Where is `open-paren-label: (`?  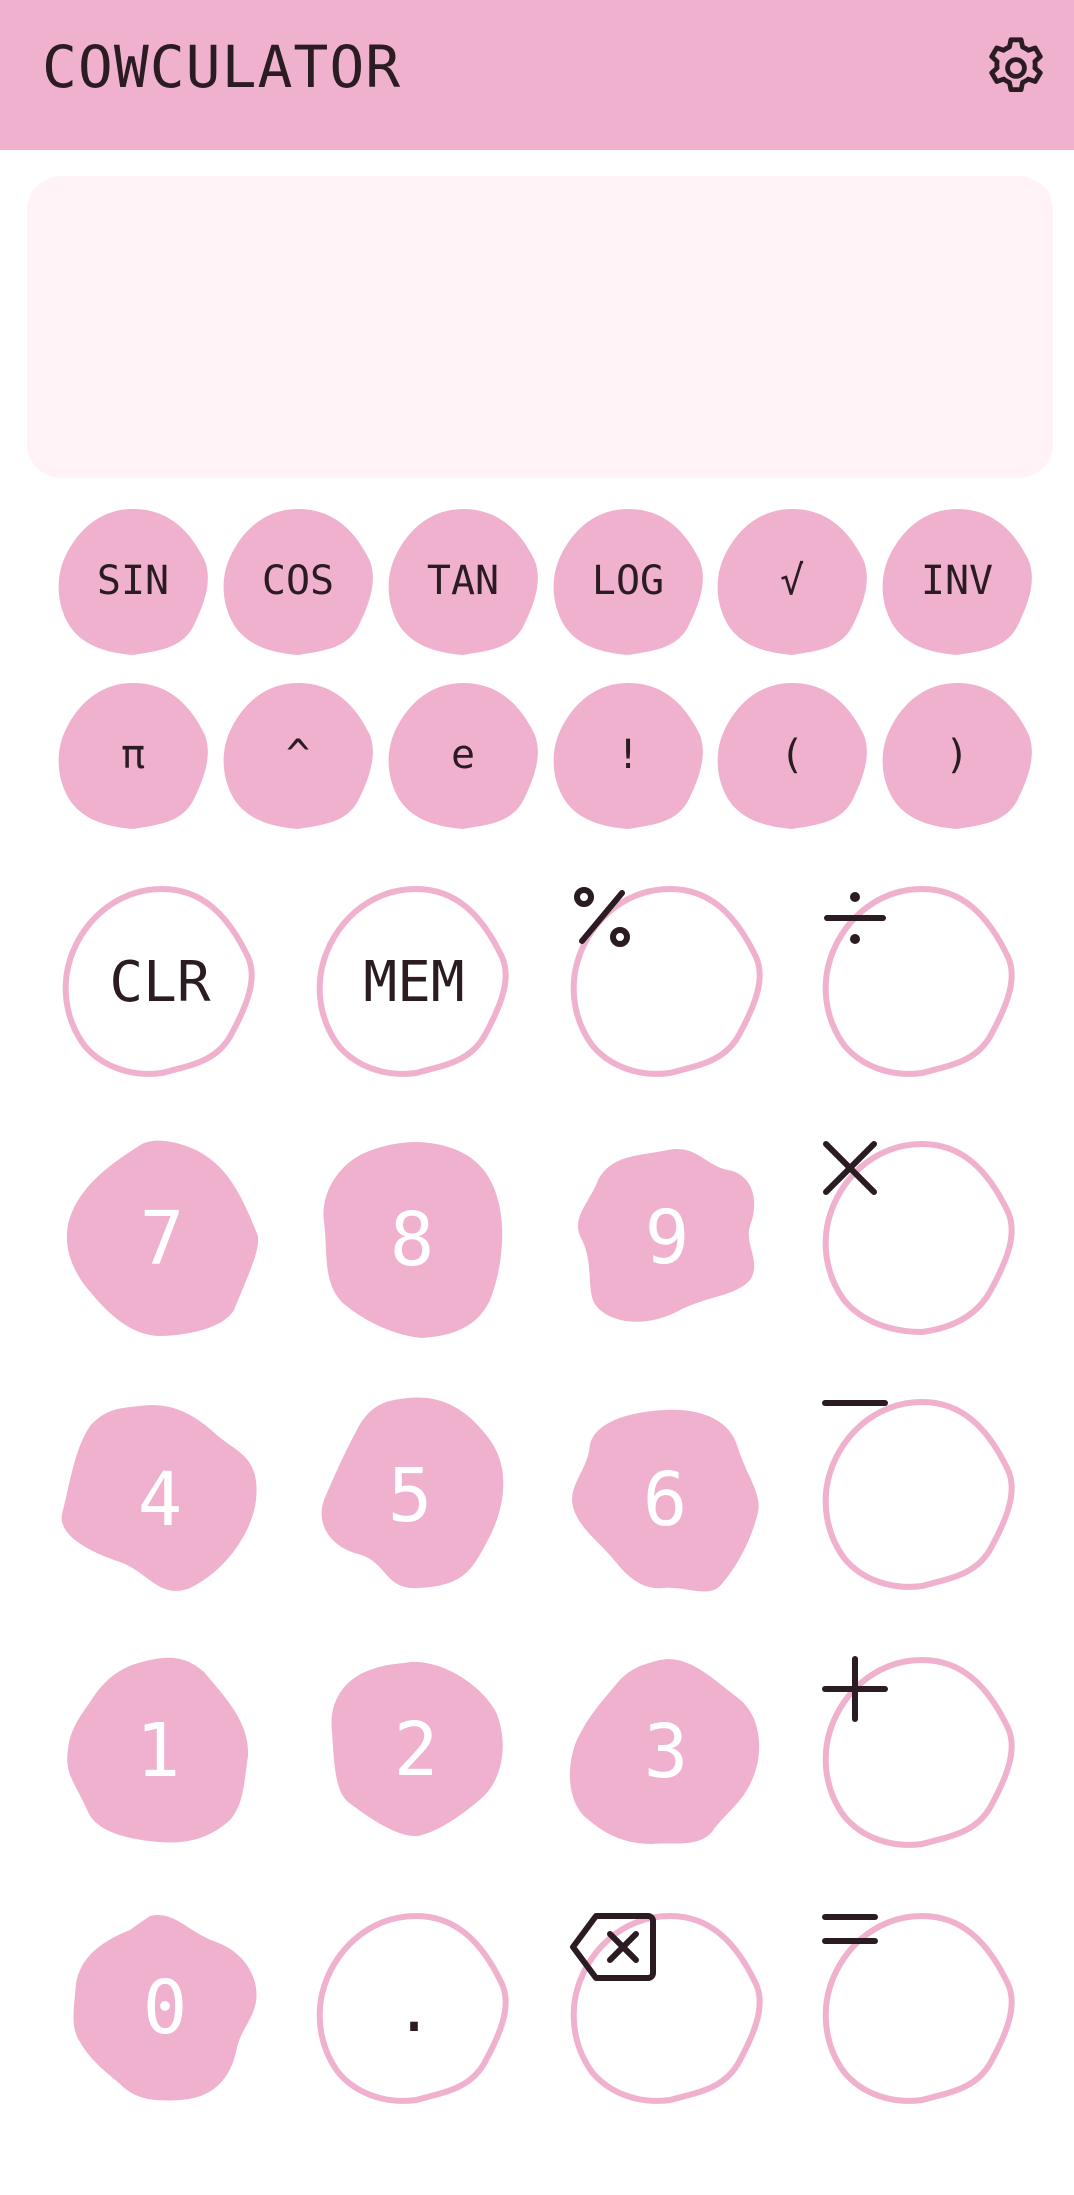
open-paren-label: ( is located at coordinates (792, 755).